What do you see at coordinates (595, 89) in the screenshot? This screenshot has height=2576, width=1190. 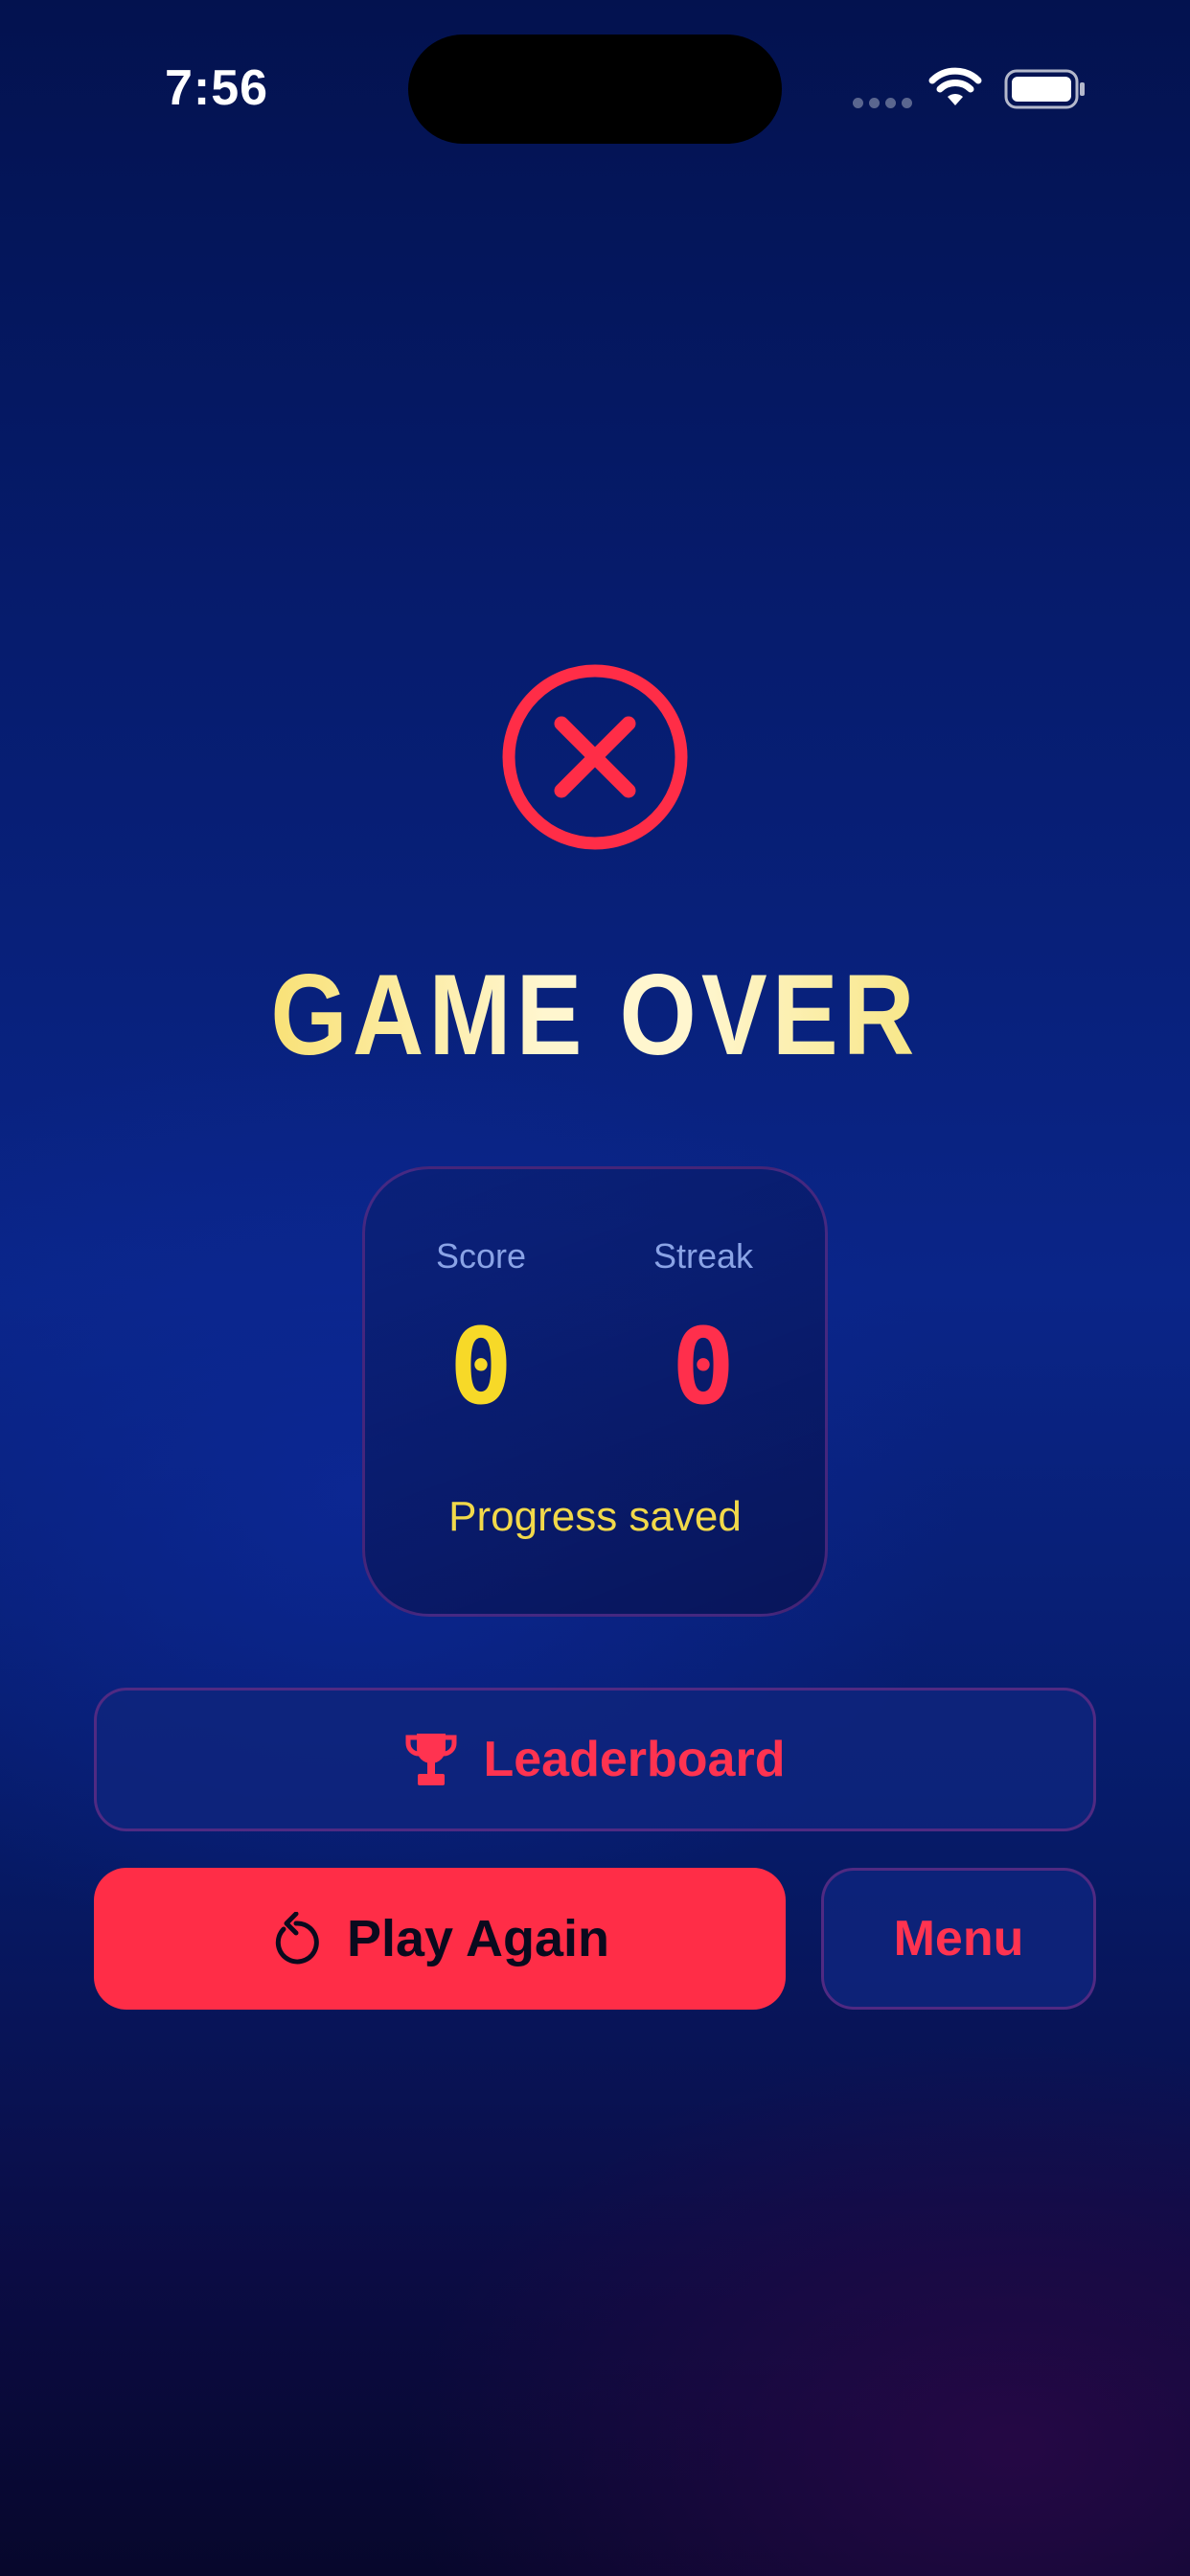 I see `dynamic-island` at bounding box center [595, 89].